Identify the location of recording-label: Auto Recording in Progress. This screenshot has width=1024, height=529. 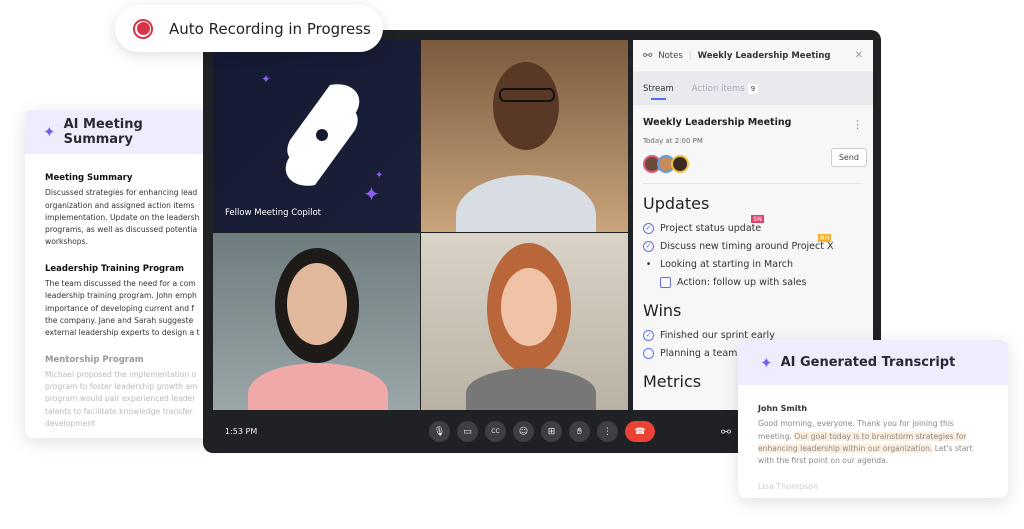
(270, 28).